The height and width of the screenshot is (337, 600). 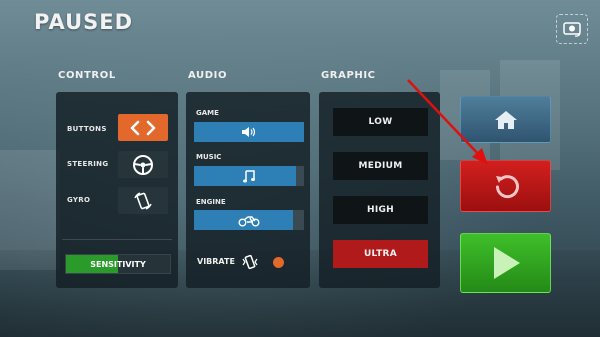 I want to click on control-buttons-option, so click(x=143, y=127).